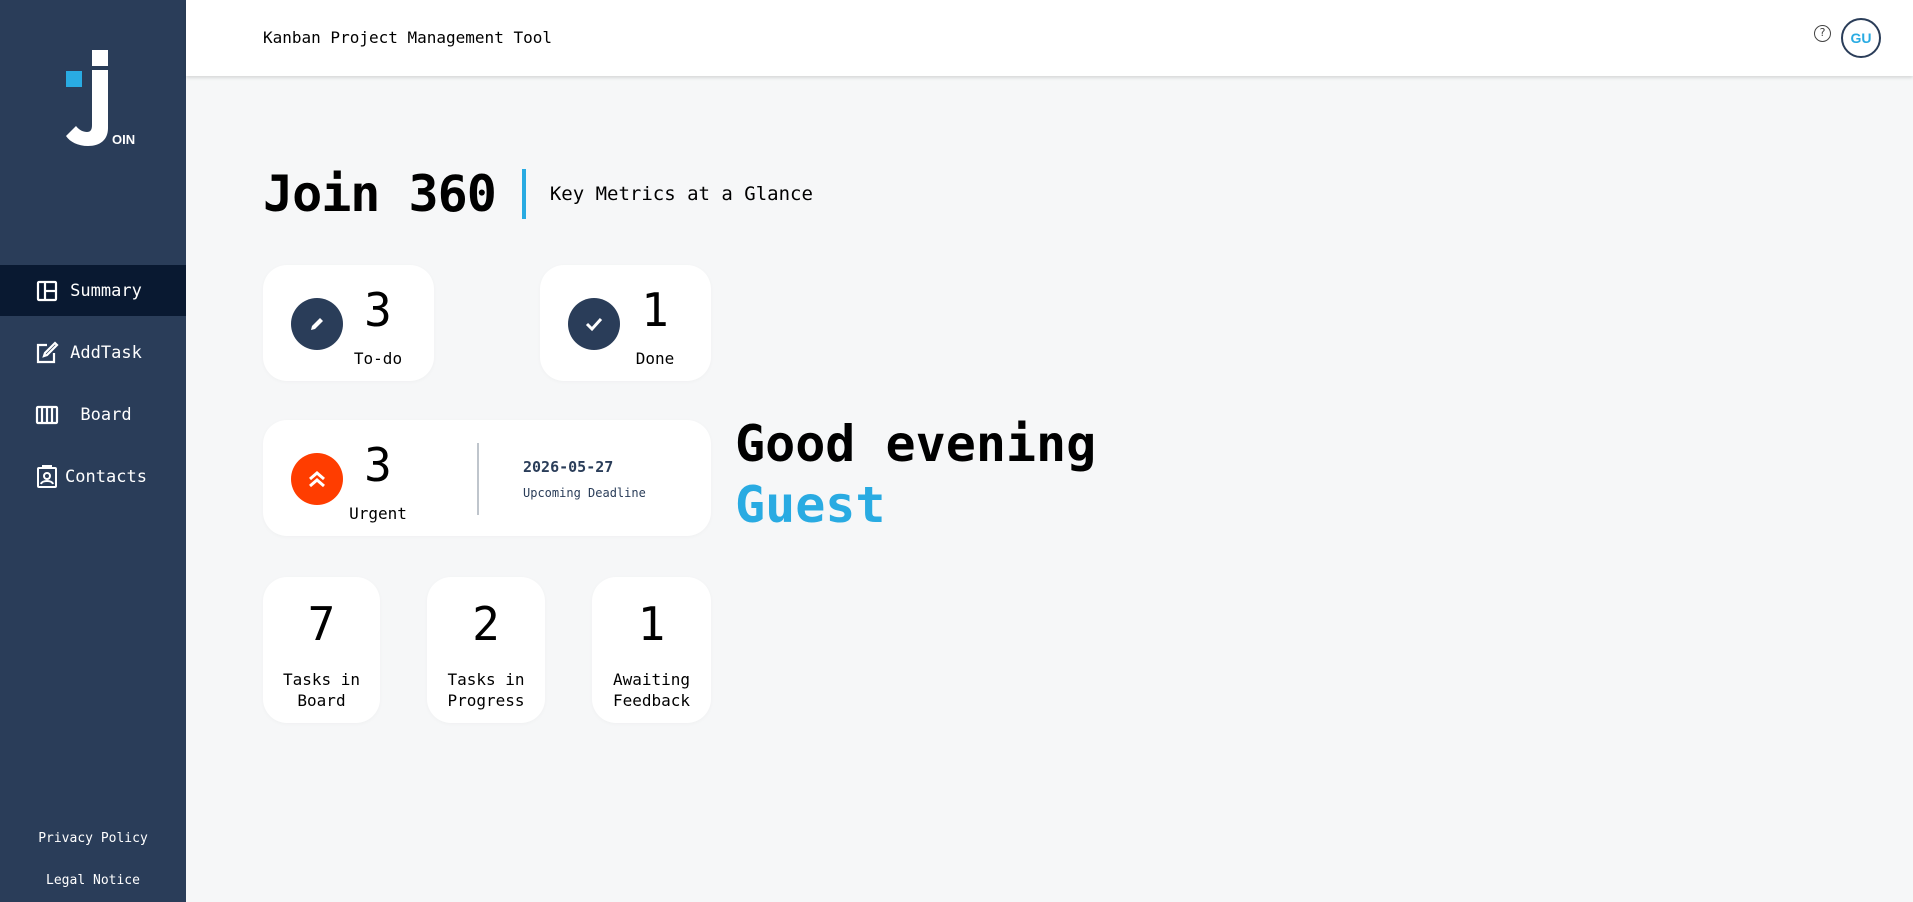  I want to click on tasks-in-board-label: Tasks in Board, so click(321, 690).